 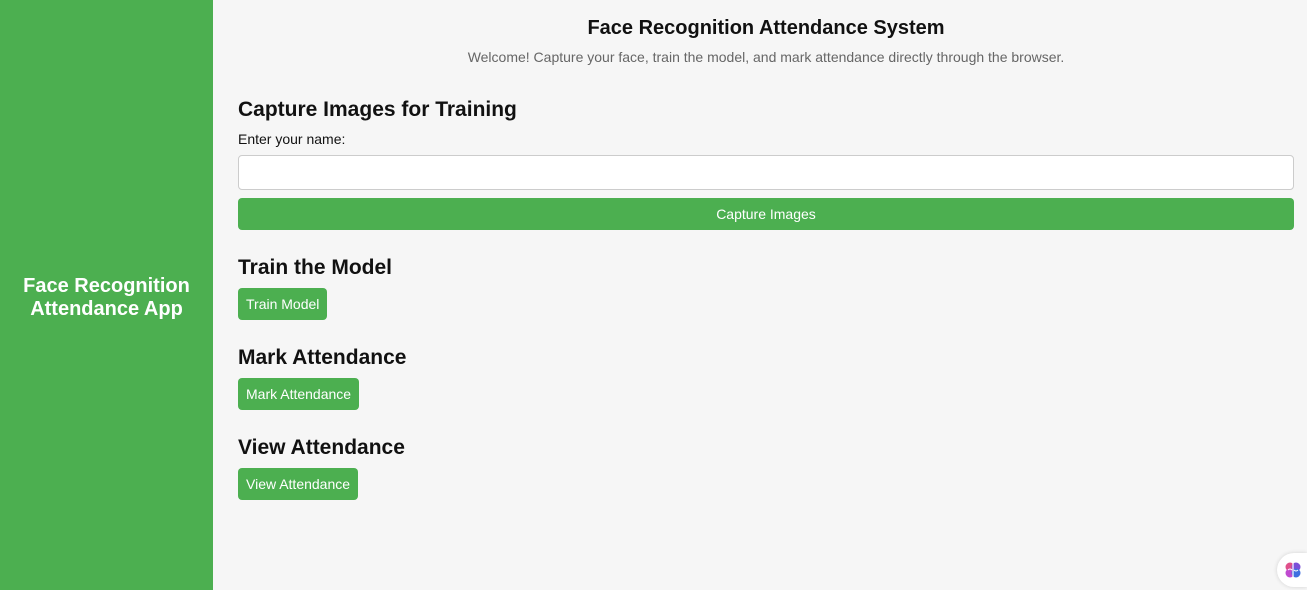 What do you see at coordinates (766, 172) in the screenshot?
I see `name-input` at bounding box center [766, 172].